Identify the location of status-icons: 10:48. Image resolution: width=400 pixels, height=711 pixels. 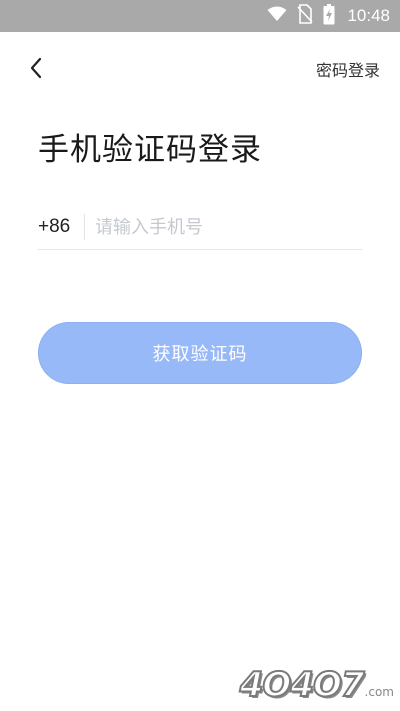
(328, 16).